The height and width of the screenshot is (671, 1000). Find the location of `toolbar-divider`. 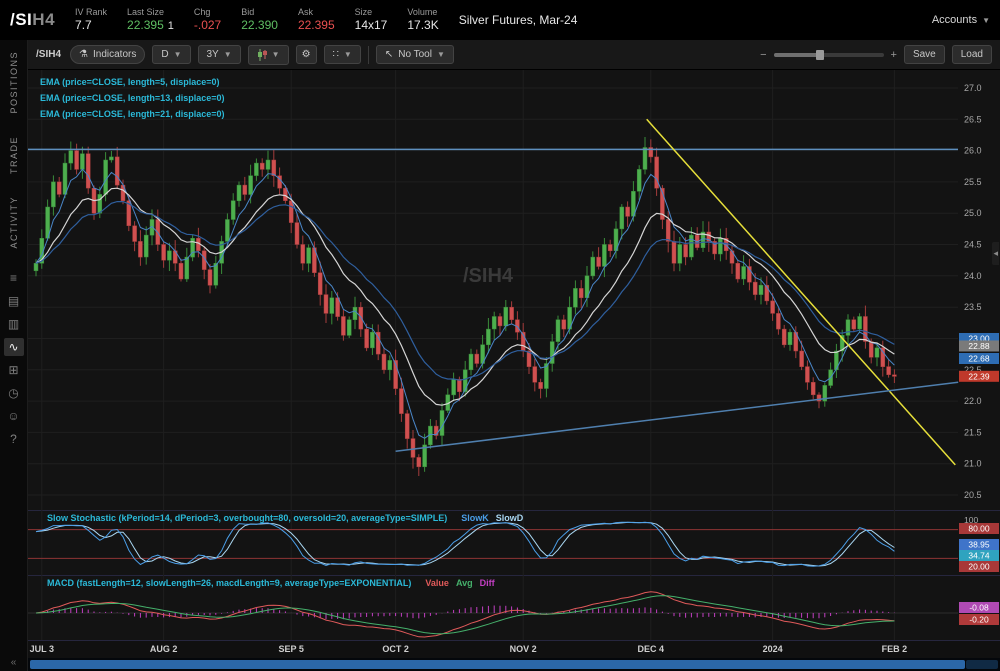

toolbar-divider is located at coordinates (368, 54).